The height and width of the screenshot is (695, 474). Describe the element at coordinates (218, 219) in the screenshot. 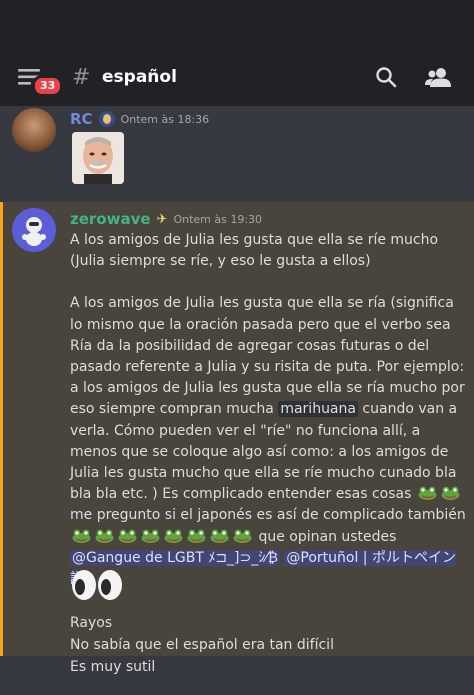

I see `timestamp: Ontem às 19:30` at that location.